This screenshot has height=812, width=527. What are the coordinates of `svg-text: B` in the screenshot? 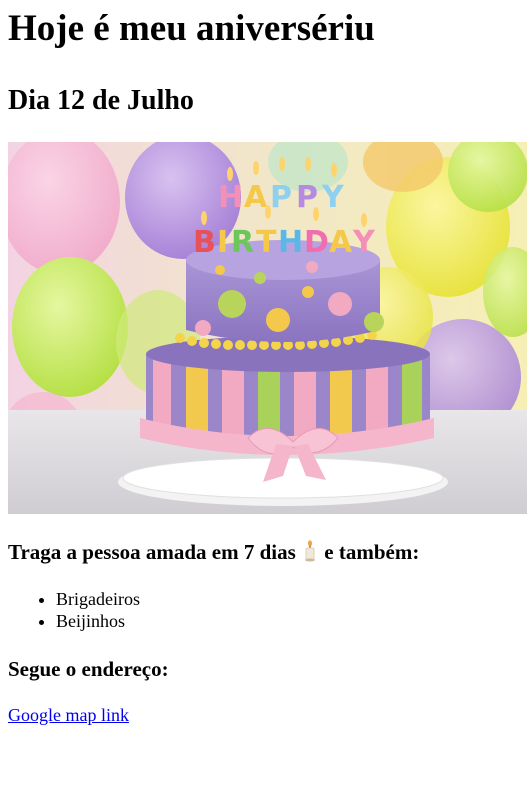 It's located at (204, 242).